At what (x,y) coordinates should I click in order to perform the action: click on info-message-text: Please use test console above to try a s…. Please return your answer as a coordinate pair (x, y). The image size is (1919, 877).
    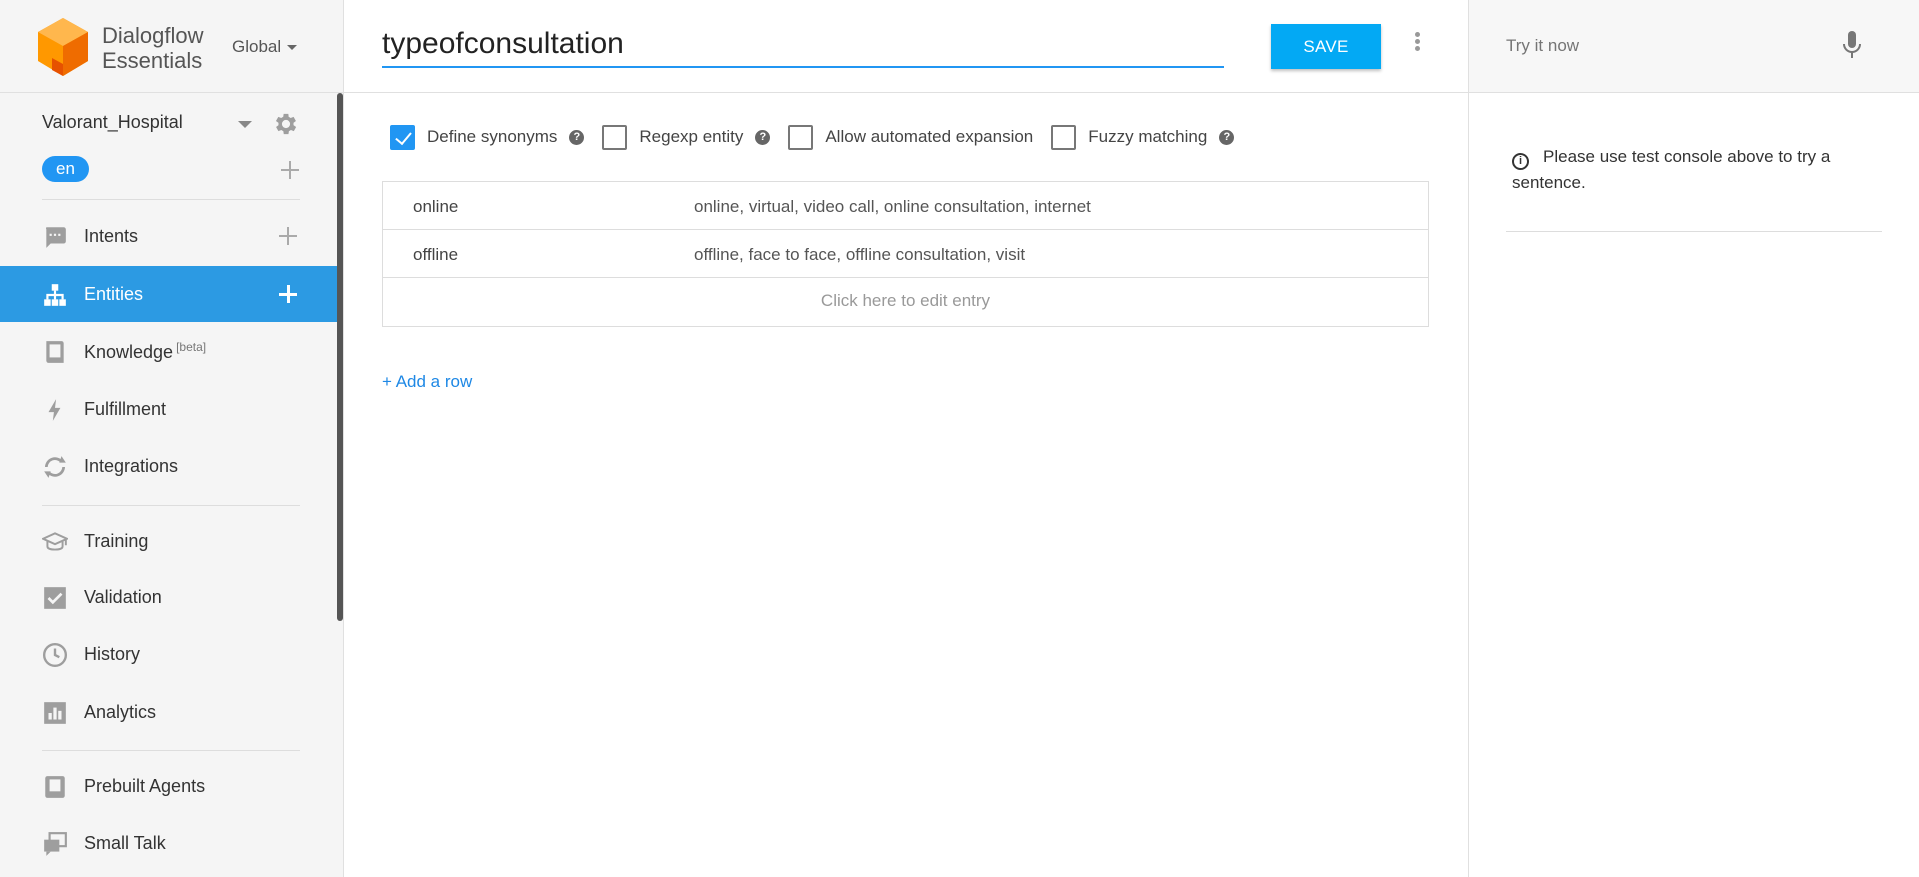
    Looking at the image, I should click on (1671, 169).